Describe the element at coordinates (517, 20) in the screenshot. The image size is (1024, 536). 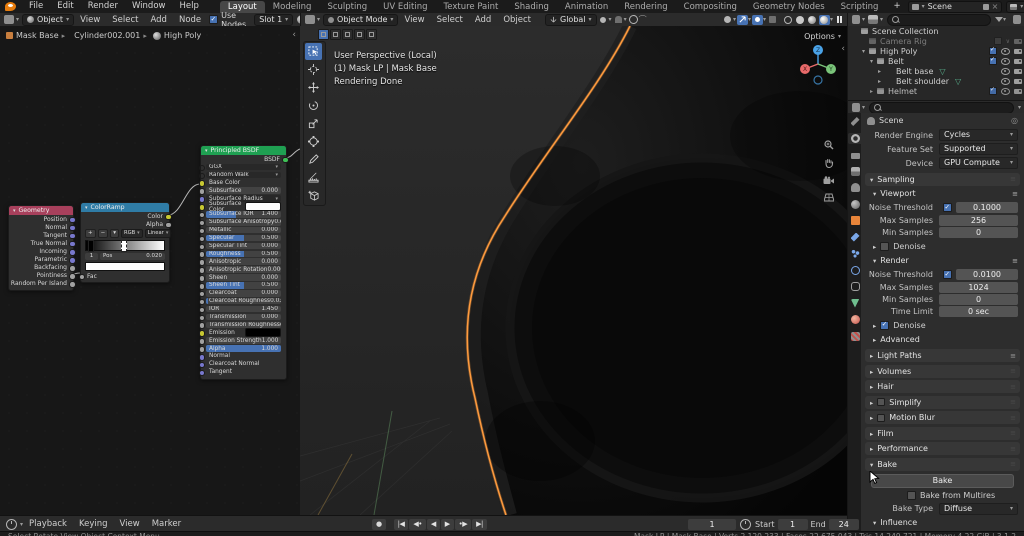
I see `viewport-menu: Object` at that location.